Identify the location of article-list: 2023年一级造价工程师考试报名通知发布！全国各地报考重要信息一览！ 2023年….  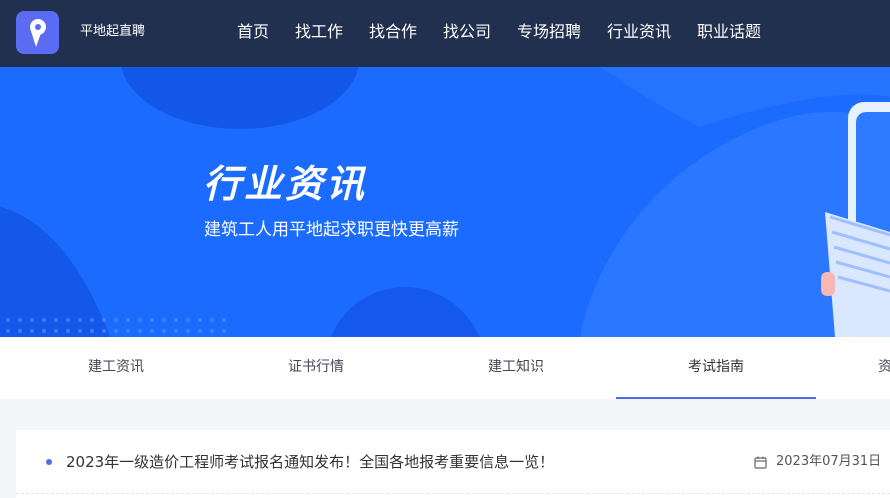
(453, 464).